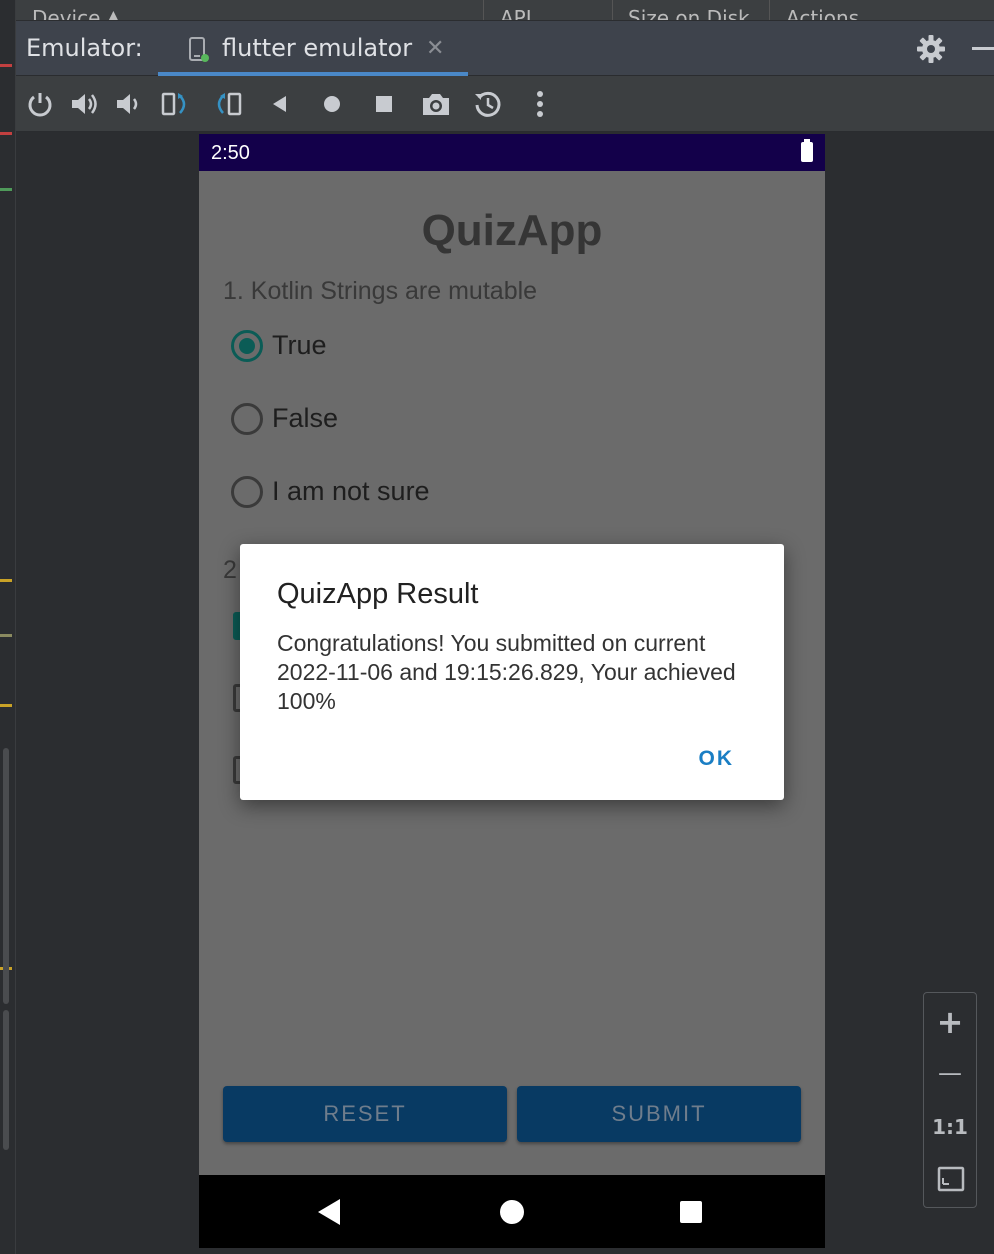 The height and width of the screenshot is (1254, 994). I want to click on option-not-sure: I am not sure, so click(431, 493).